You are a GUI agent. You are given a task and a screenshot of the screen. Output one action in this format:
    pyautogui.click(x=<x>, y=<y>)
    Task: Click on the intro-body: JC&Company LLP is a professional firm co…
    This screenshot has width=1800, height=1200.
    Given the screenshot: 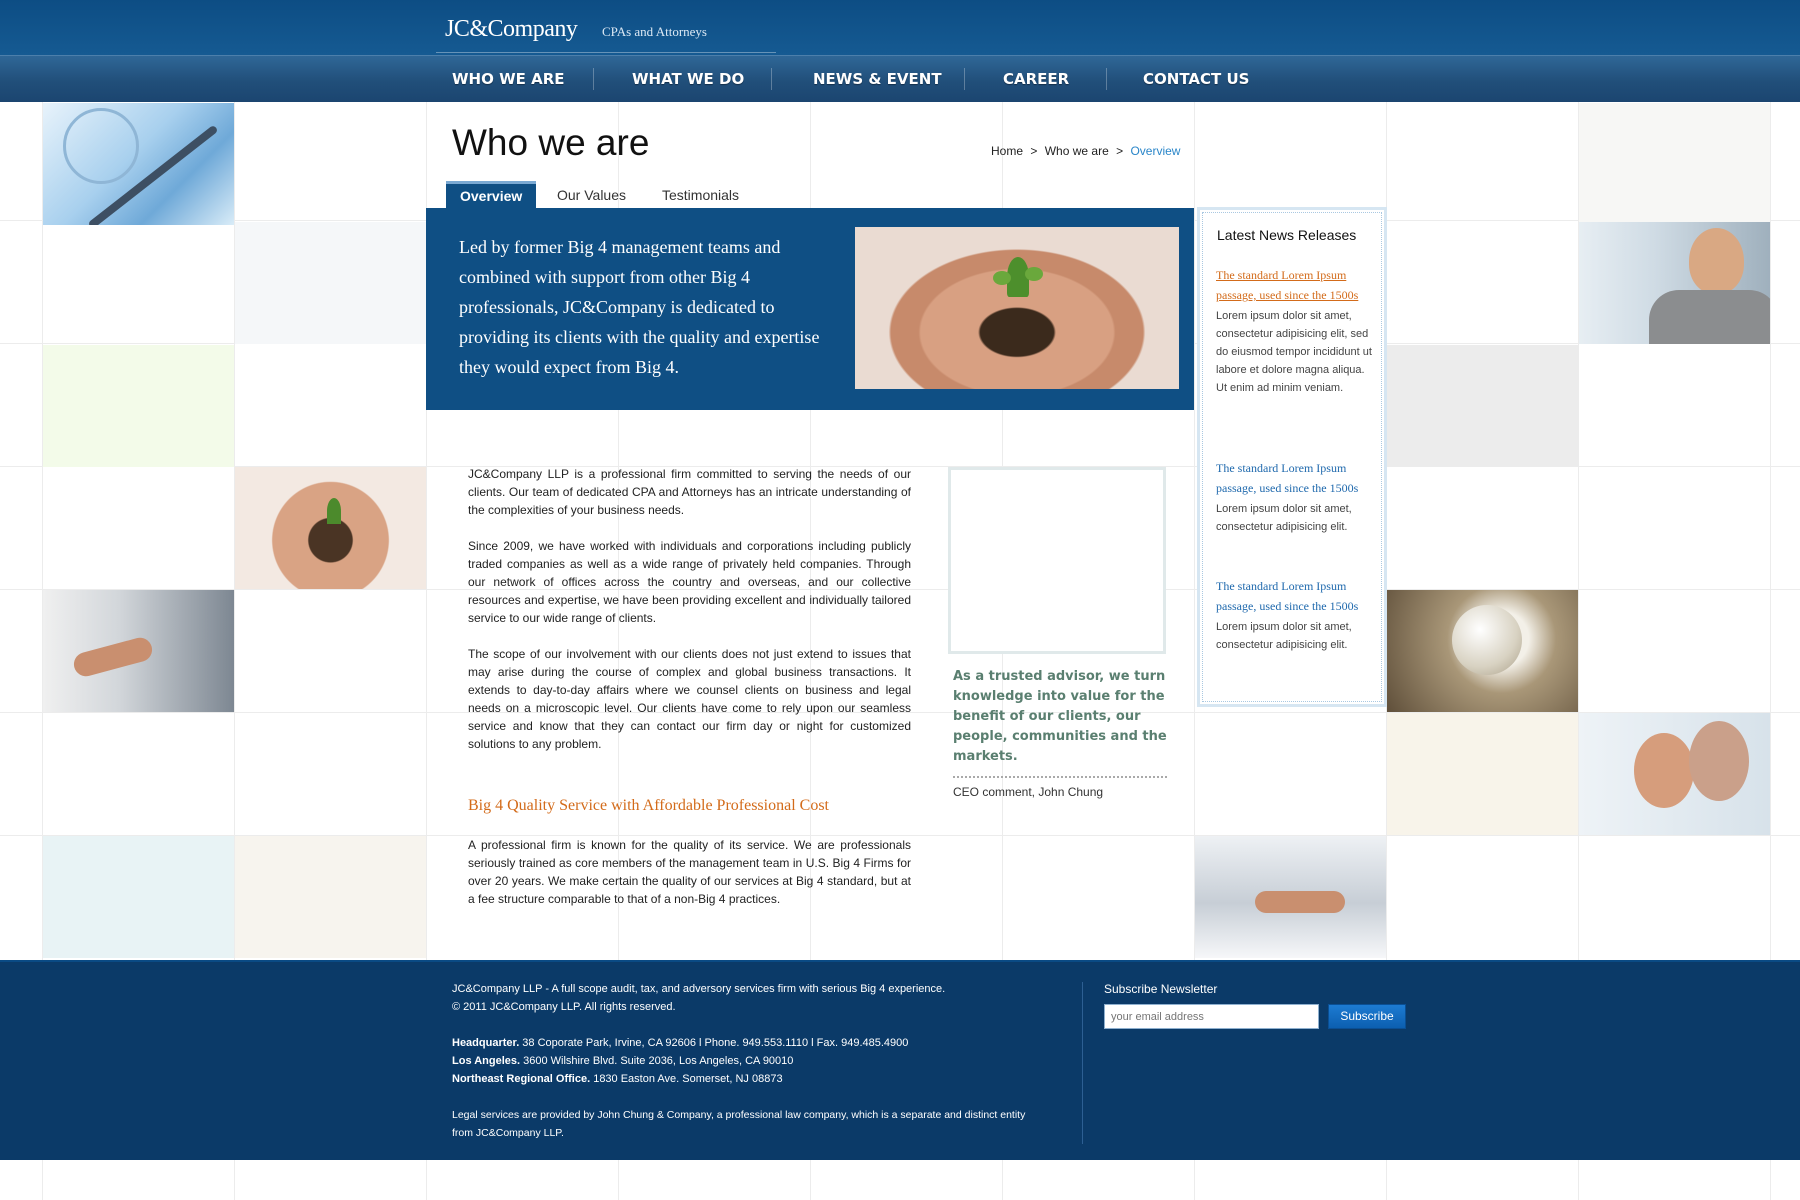 What is the action you would take?
    pyautogui.click(x=689, y=618)
    